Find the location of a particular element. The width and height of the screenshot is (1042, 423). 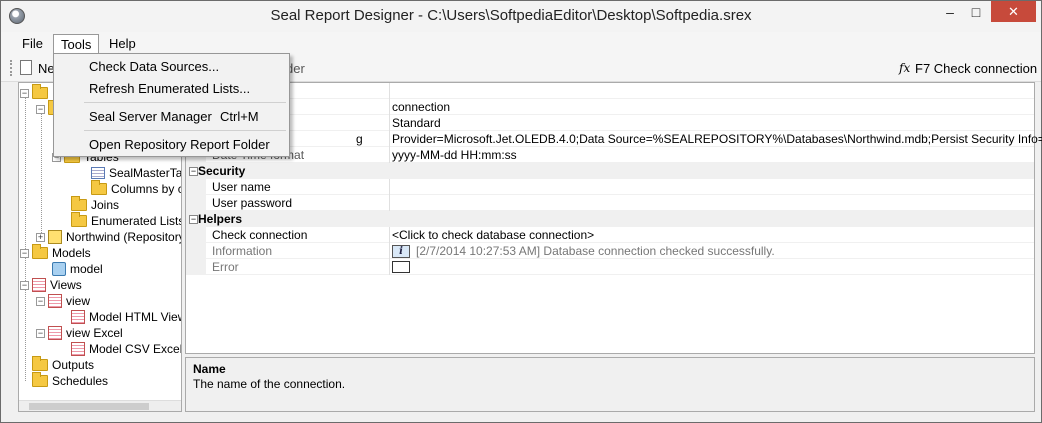

property-row is located at coordinates (610, 91).